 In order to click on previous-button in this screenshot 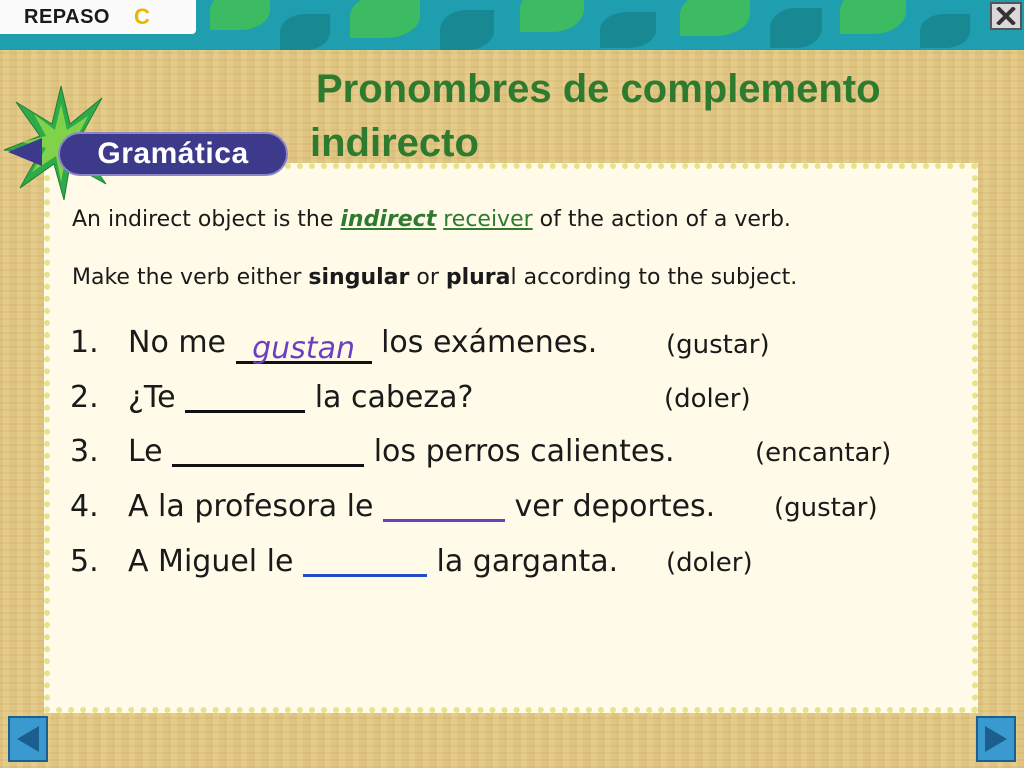, I will do `click(28, 739)`.